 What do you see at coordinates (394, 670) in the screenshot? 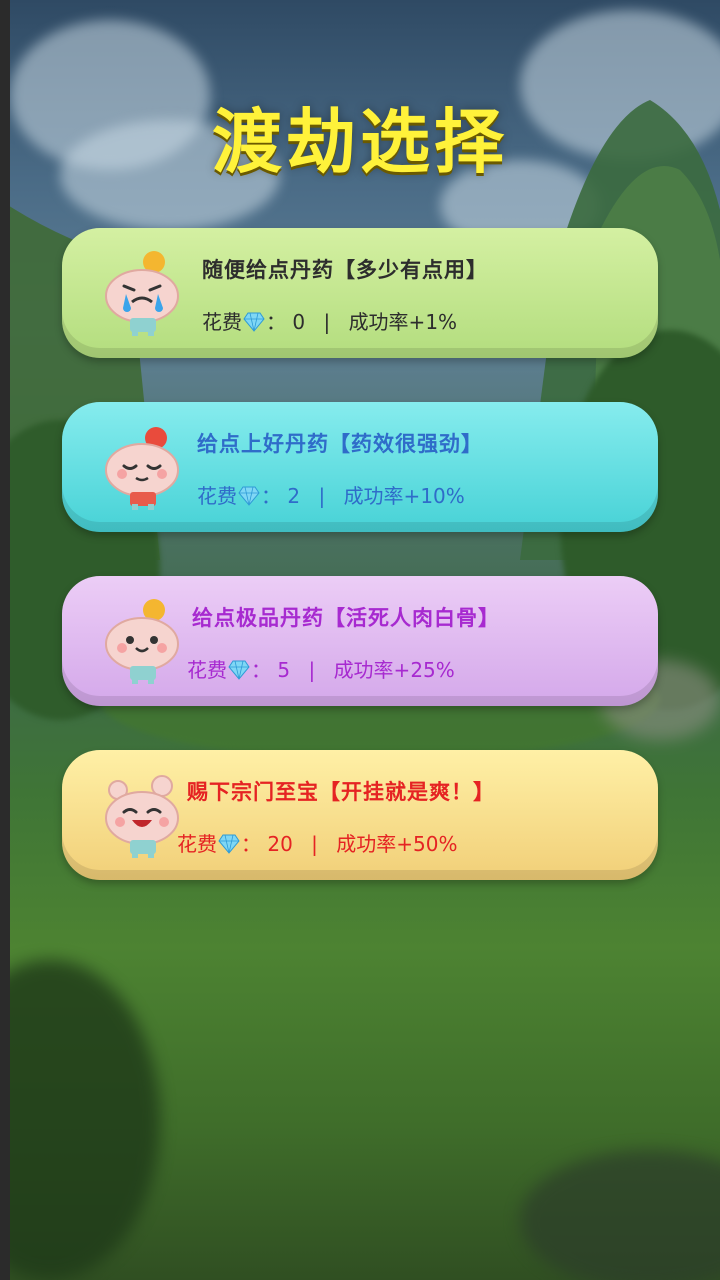
I see `success-rate: 成功率+25%` at bounding box center [394, 670].